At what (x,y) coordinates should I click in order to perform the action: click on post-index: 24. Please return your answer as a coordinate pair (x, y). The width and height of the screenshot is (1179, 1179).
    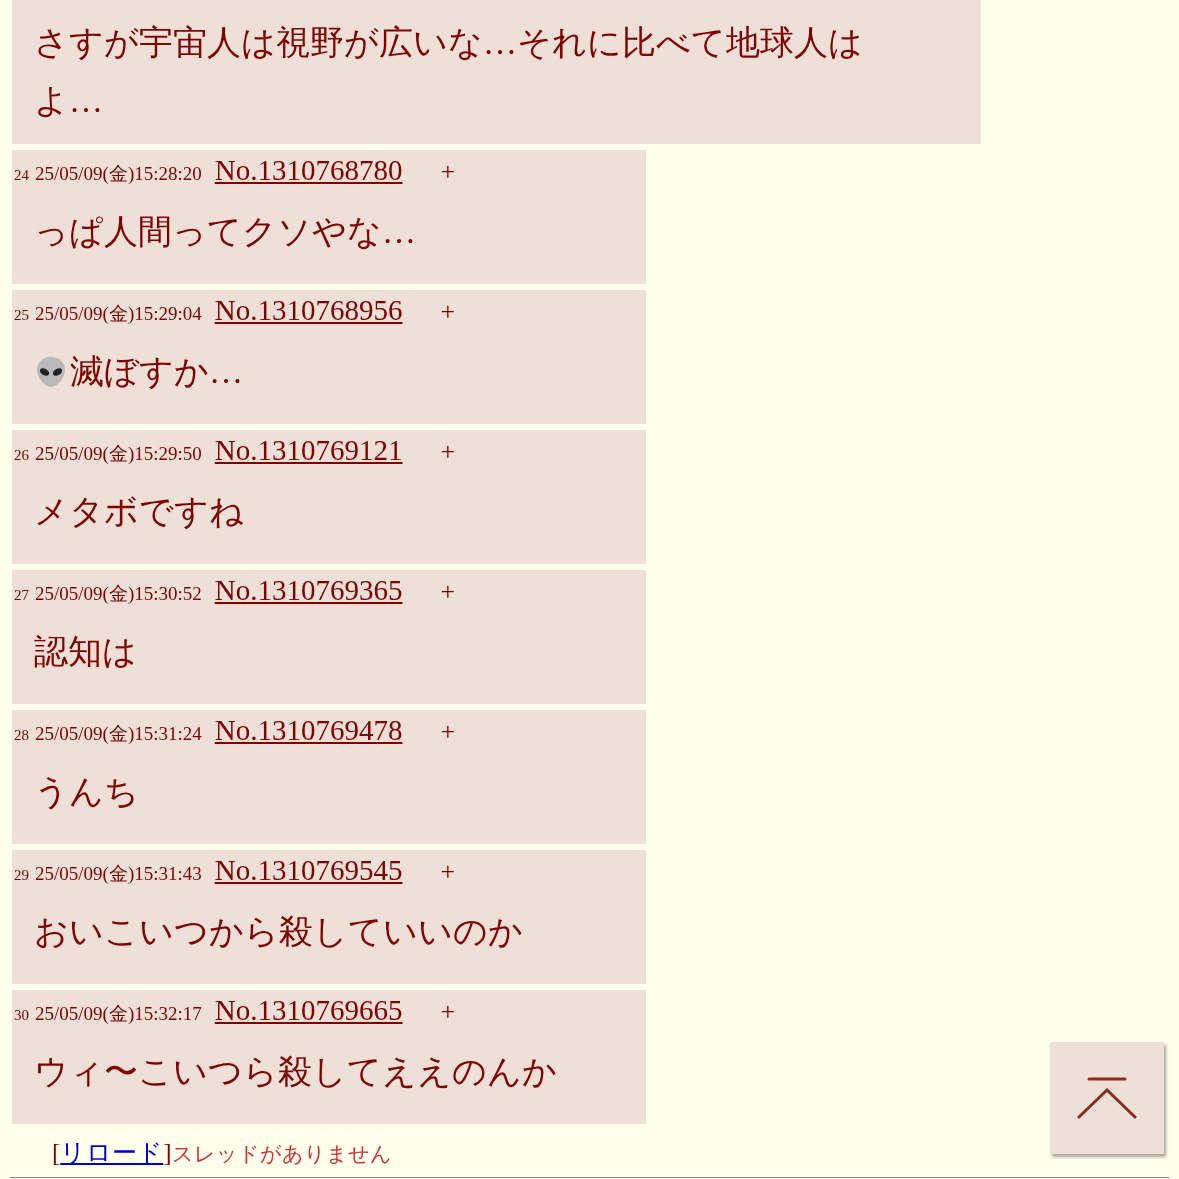
    Looking at the image, I should click on (21, 175).